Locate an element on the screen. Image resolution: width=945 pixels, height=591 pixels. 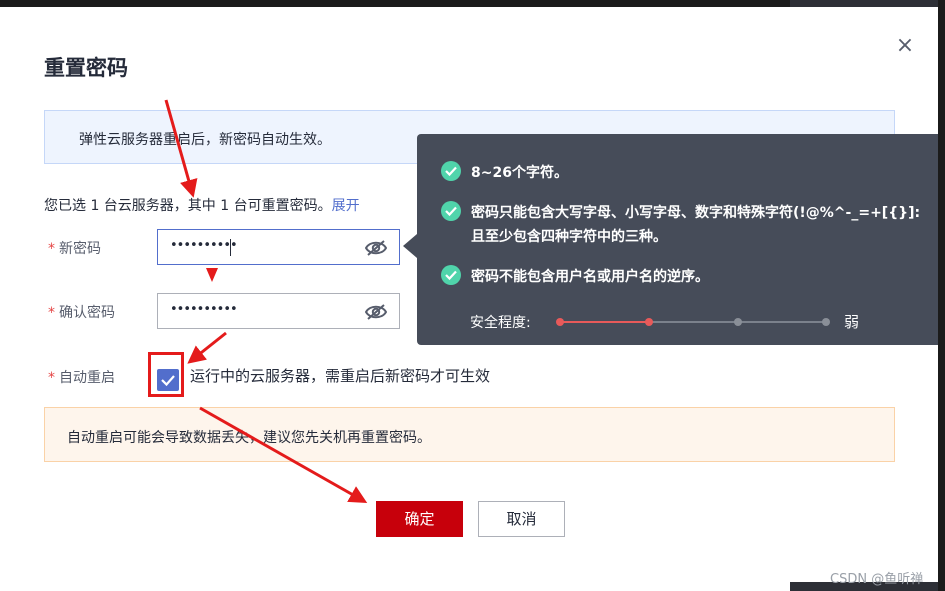
rule-text: 8~26个字符。 is located at coordinates (519, 173).